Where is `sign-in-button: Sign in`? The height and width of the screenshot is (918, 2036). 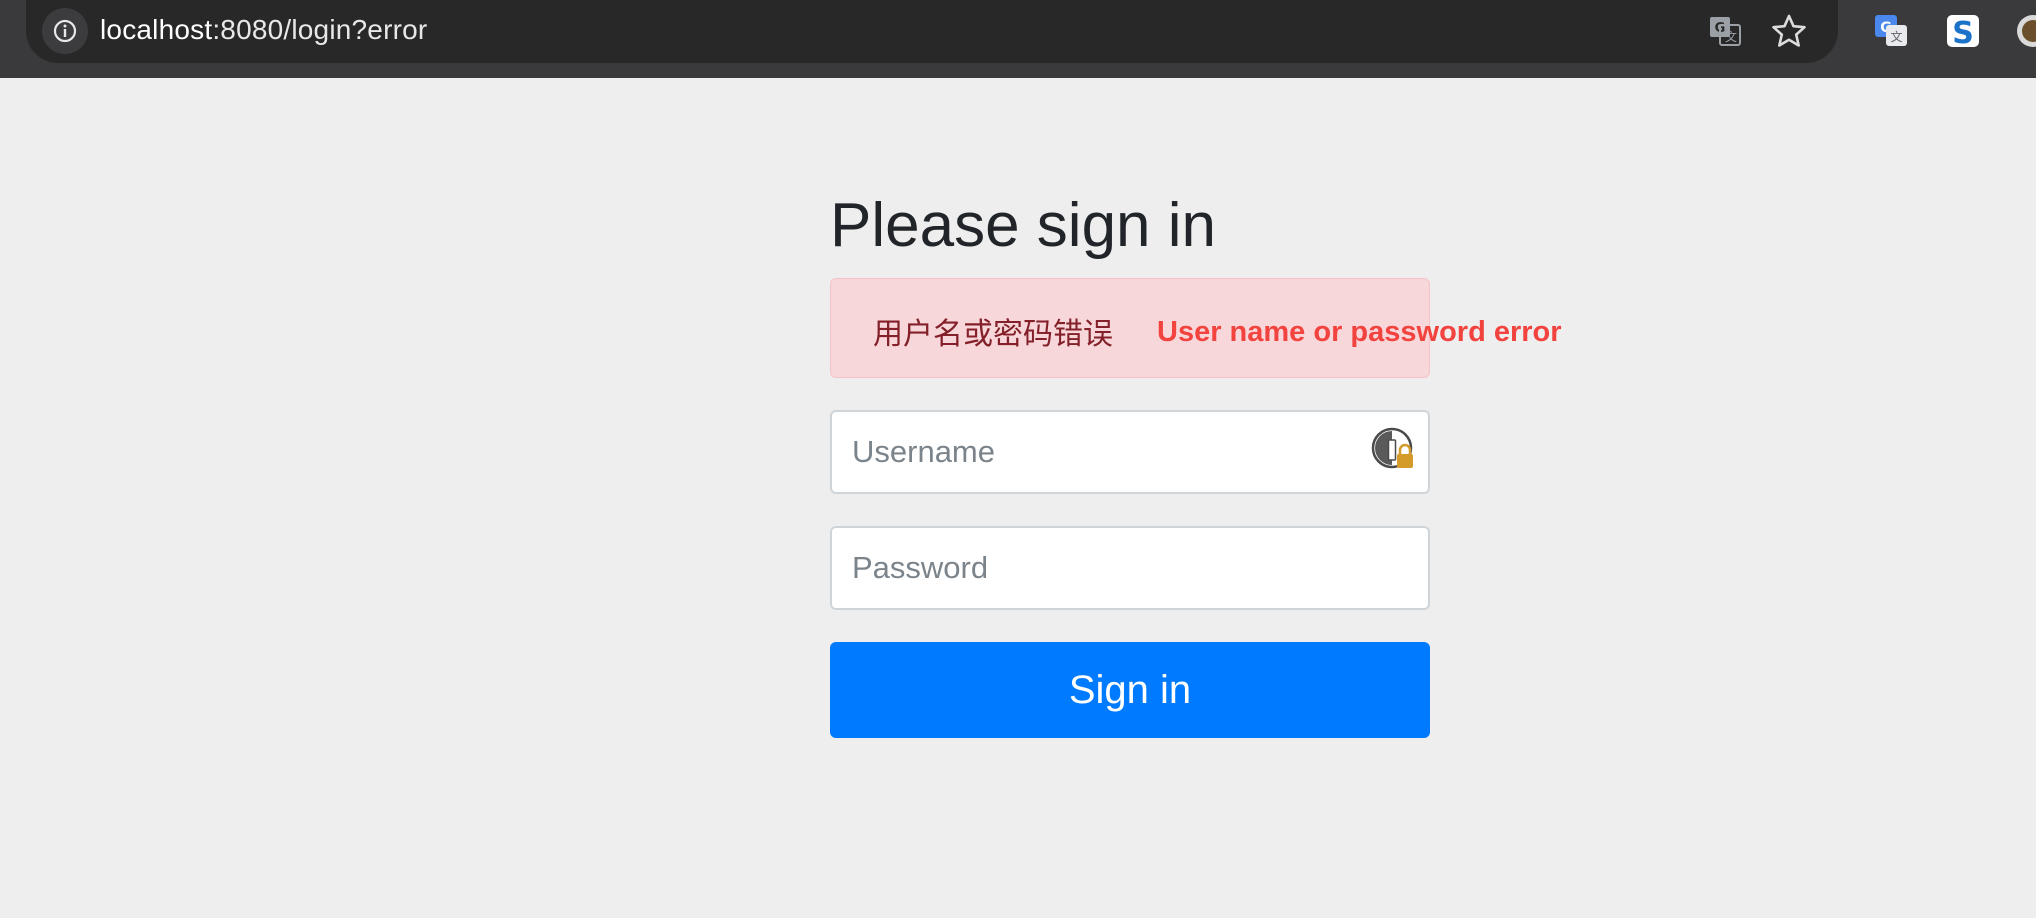
sign-in-button: Sign in is located at coordinates (1130, 690).